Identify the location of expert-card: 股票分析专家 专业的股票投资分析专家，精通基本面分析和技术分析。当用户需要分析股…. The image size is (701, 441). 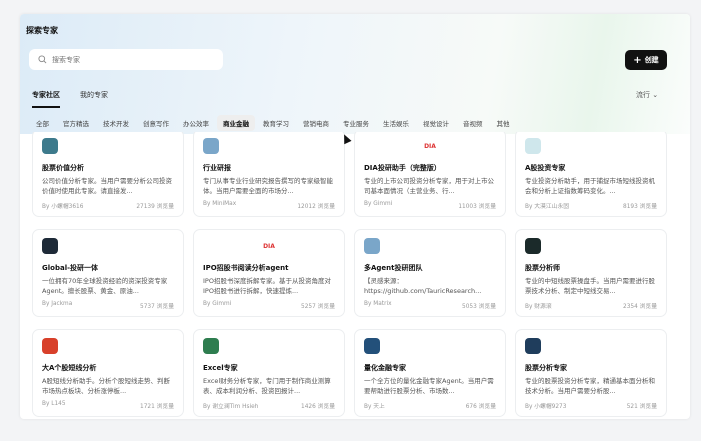
(591, 373).